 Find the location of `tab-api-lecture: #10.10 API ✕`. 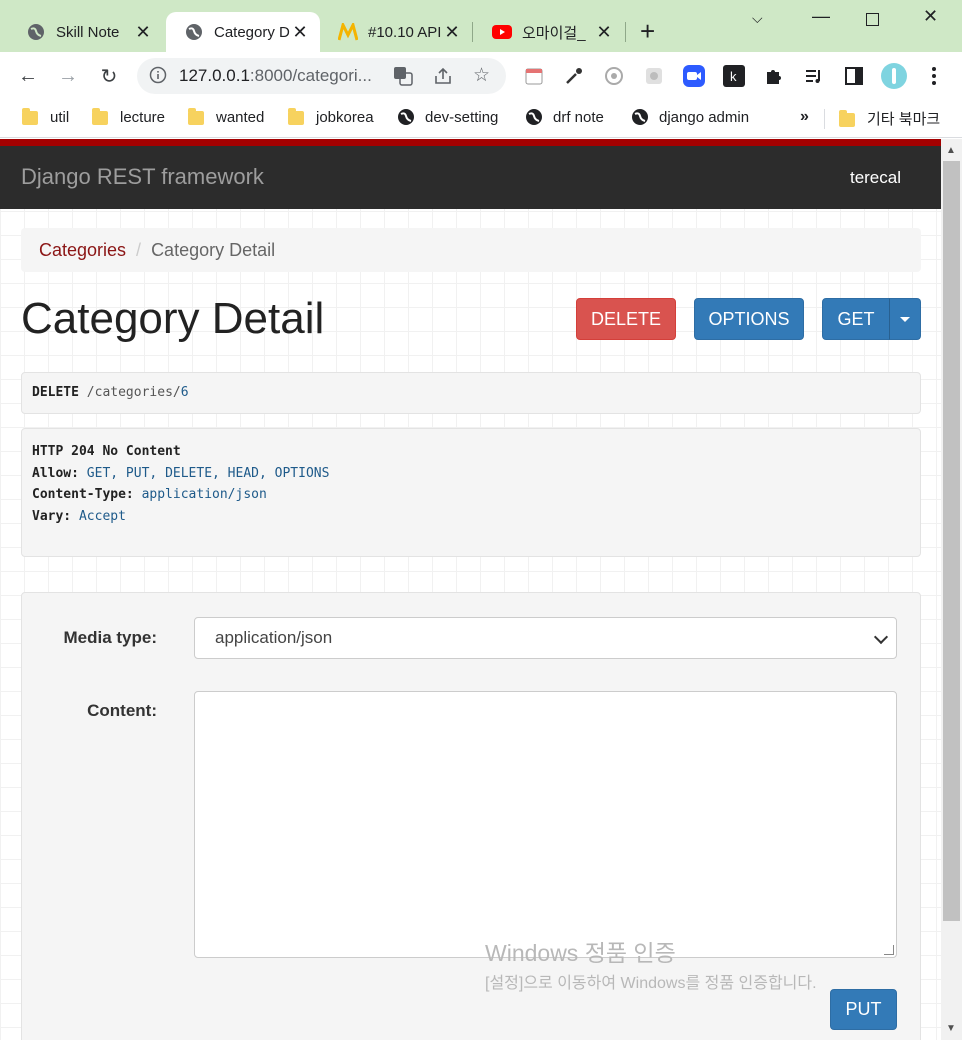

tab-api-lecture: #10.10 API ✕ is located at coordinates (396, 32).